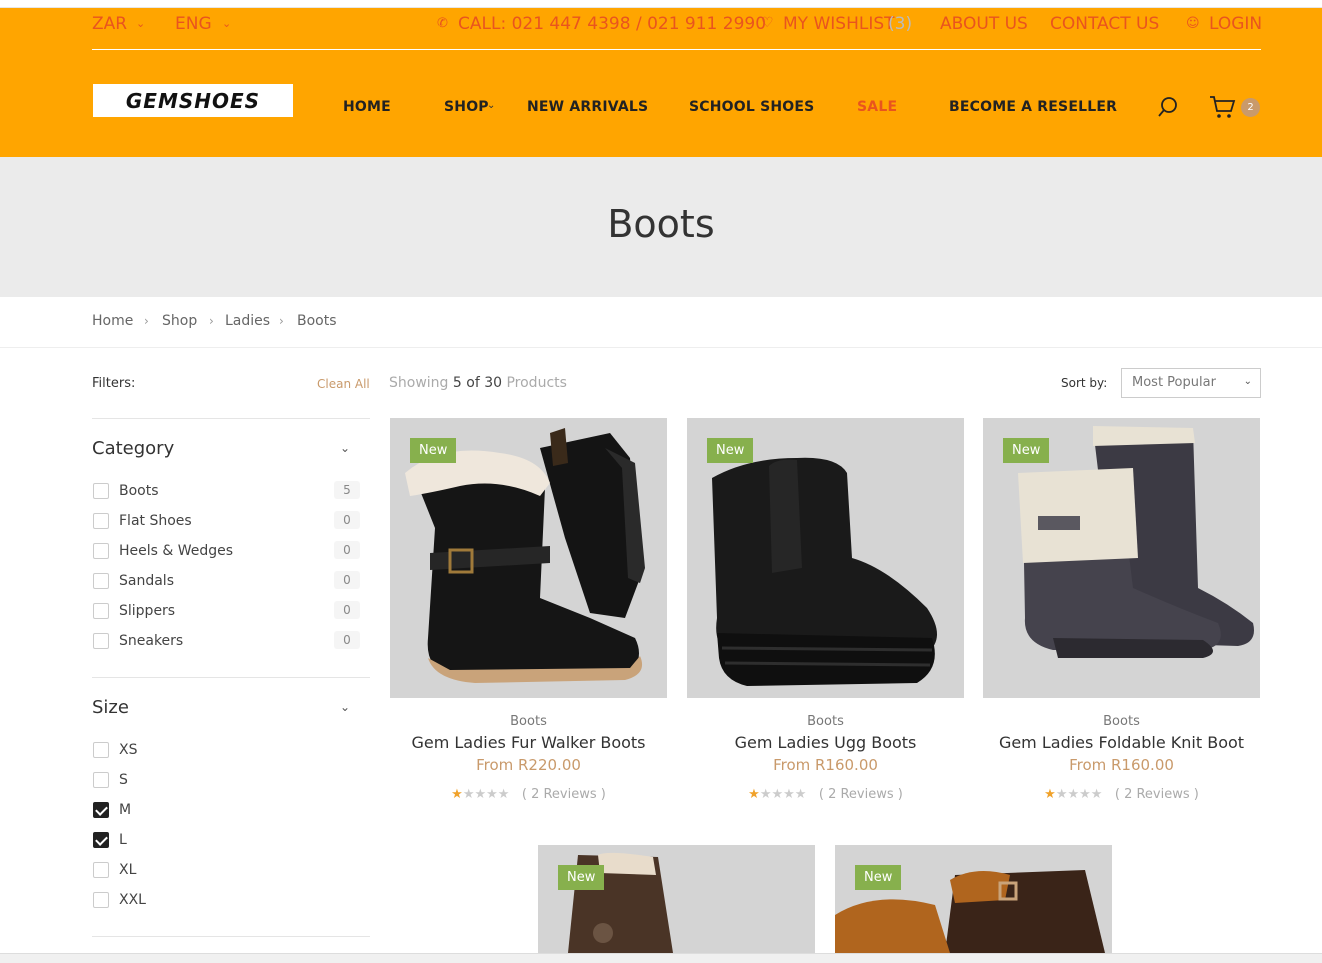 The image size is (1322, 963). I want to click on size-filter-m: M, so click(227, 810).